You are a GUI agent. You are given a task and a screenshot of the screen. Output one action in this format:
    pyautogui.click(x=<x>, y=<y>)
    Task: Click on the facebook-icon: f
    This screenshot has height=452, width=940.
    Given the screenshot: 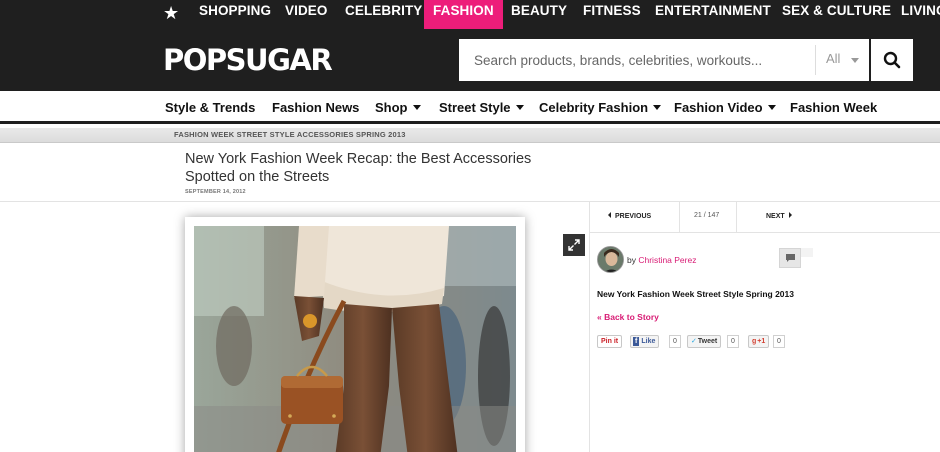 What is the action you would take?
    pyautogui.click(x=636, y=341)
    